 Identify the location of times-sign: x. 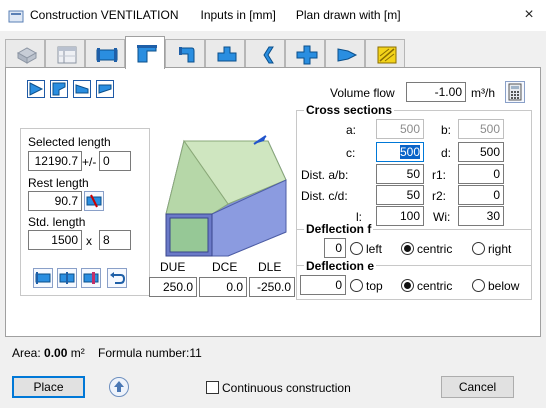
(89, 241).